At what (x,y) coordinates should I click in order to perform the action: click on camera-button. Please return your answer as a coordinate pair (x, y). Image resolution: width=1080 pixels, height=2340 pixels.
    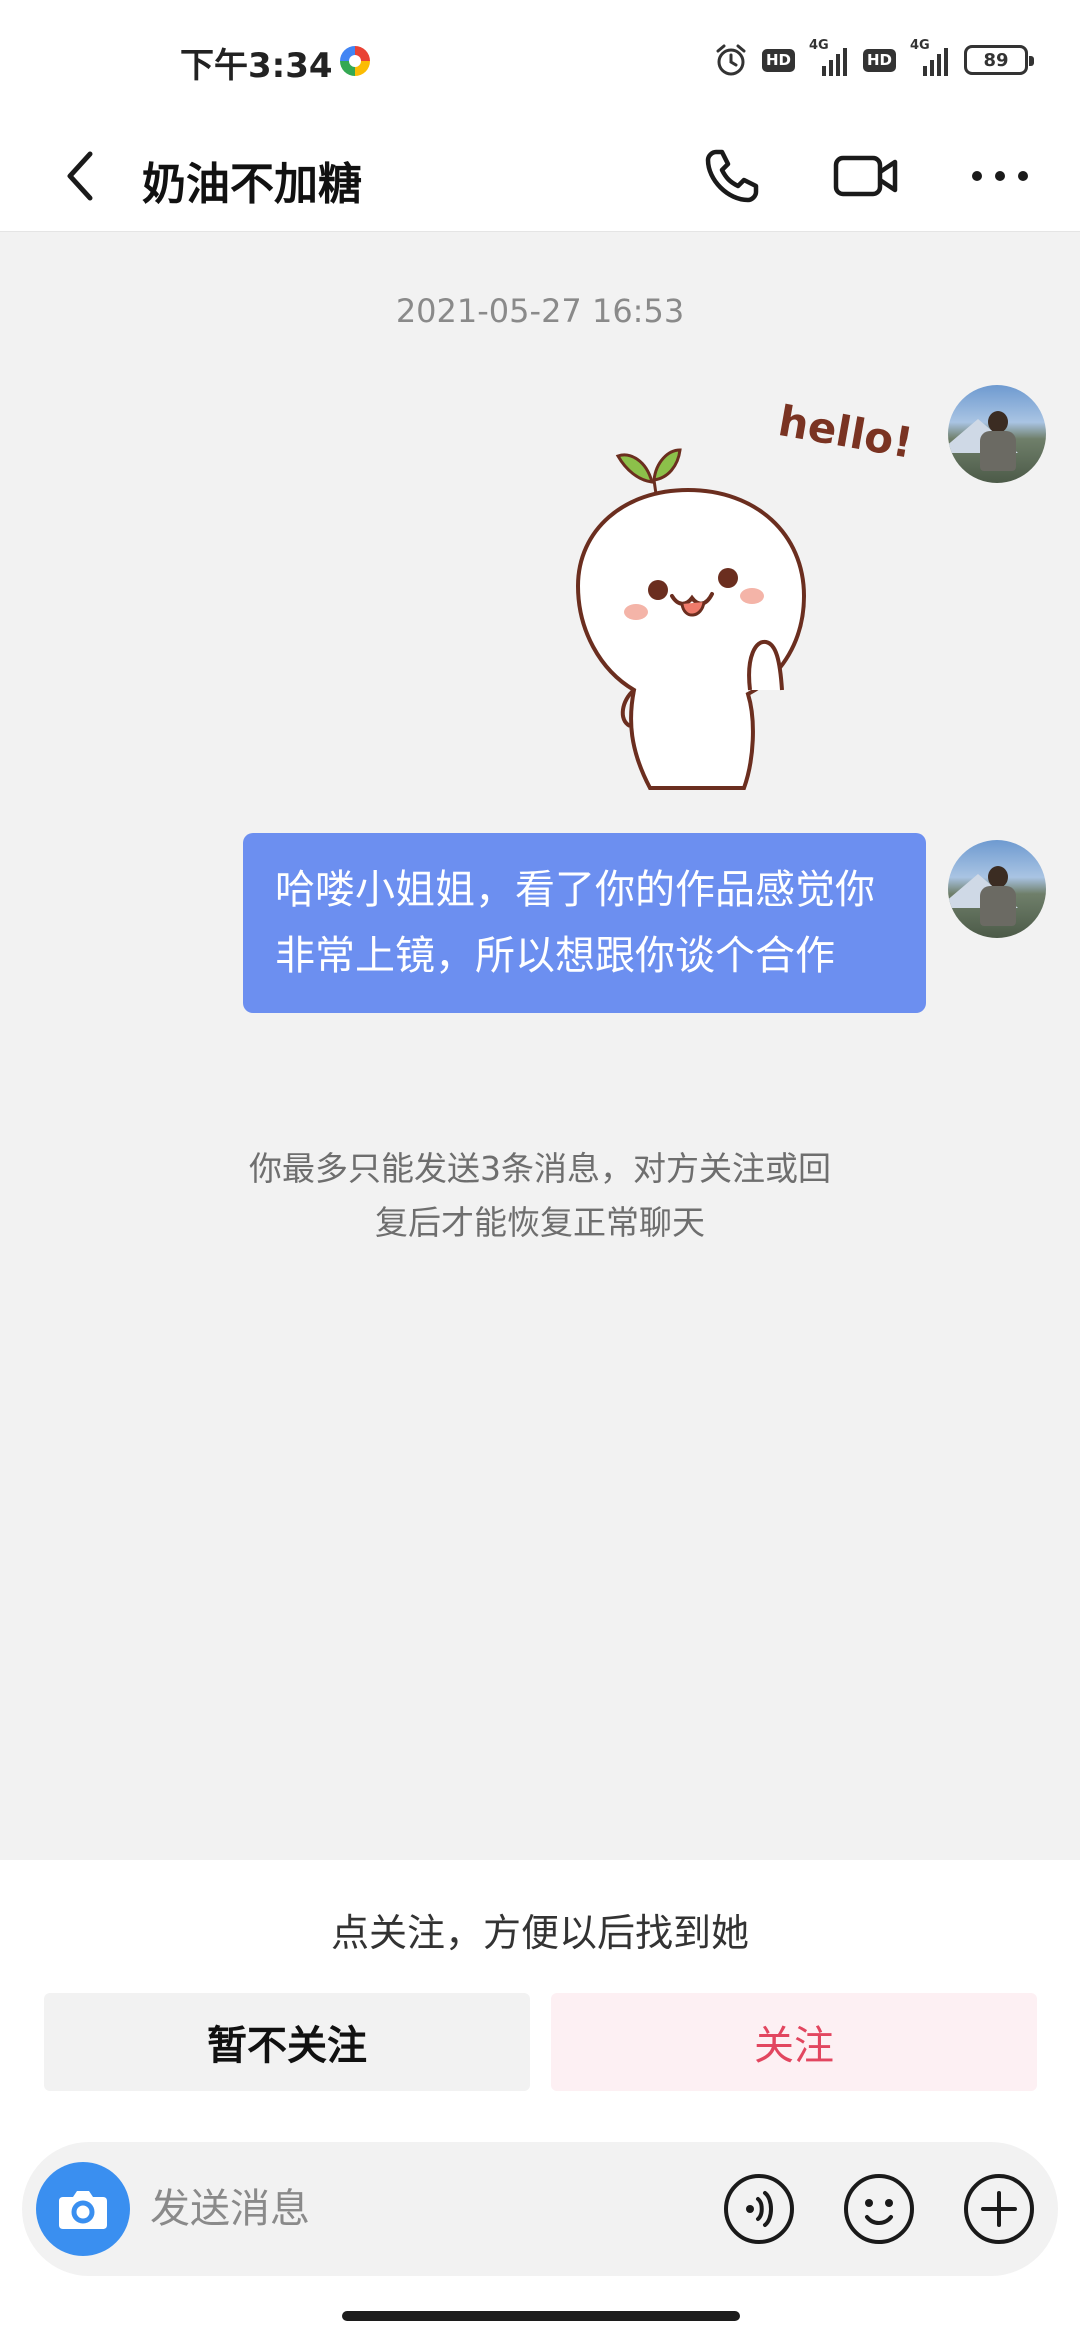
    Looking at the image, I should click on (83, 2209).